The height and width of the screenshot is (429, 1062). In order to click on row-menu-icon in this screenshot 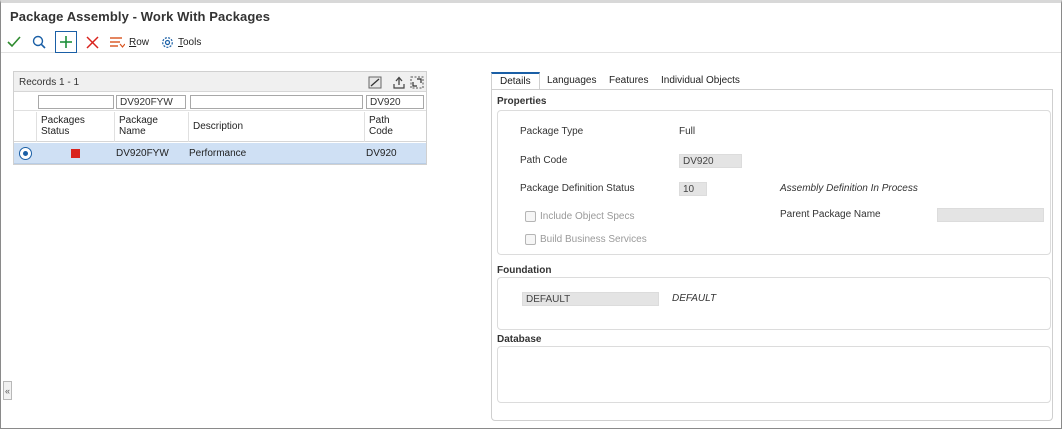, I will do `click(117, 42)`.